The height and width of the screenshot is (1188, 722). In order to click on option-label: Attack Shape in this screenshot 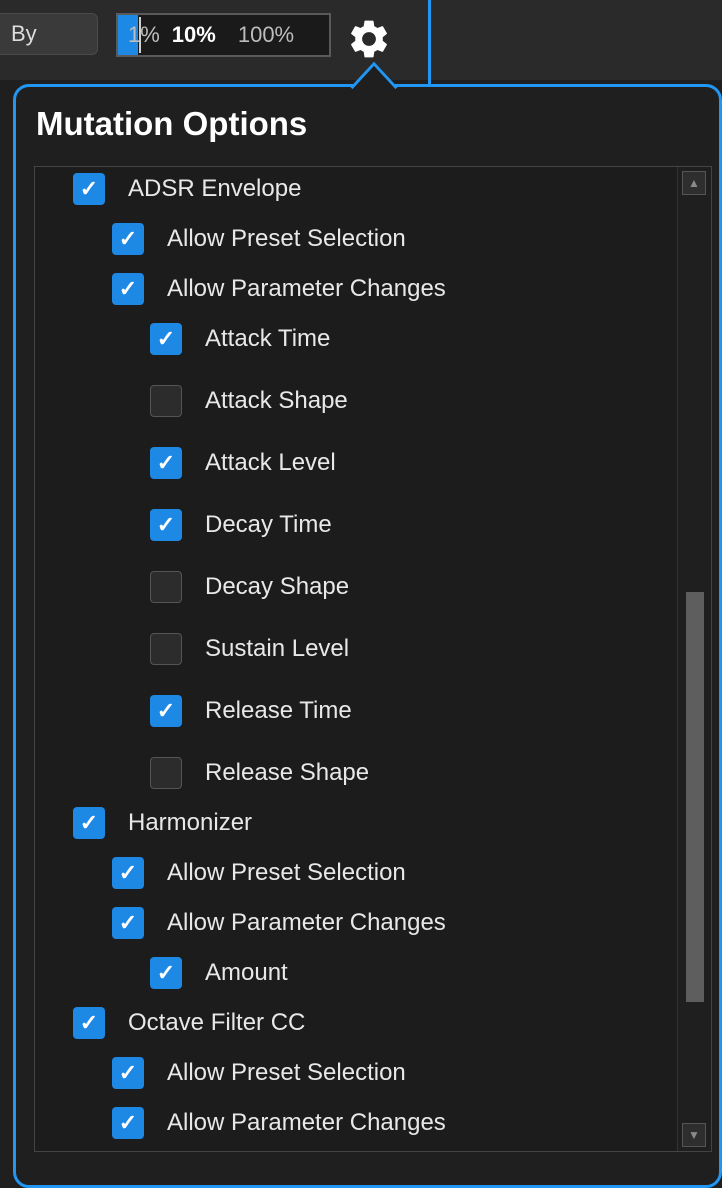, I will do `click(276, 400)`.